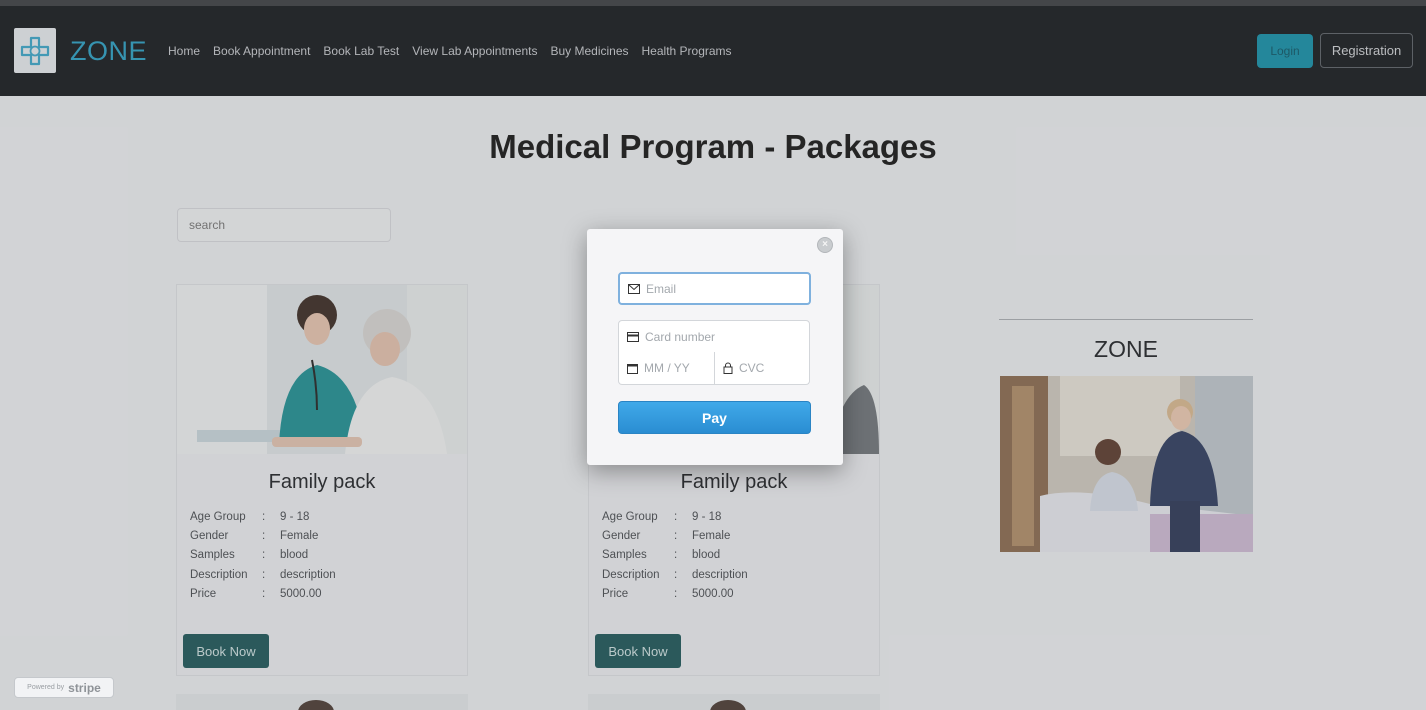 This screenshot has width=1426, height=710. What do you see at coordinates (84, 687) in the screenshot?
I see `stripe-wordmark: stripe` at bounding box center [84, 687].